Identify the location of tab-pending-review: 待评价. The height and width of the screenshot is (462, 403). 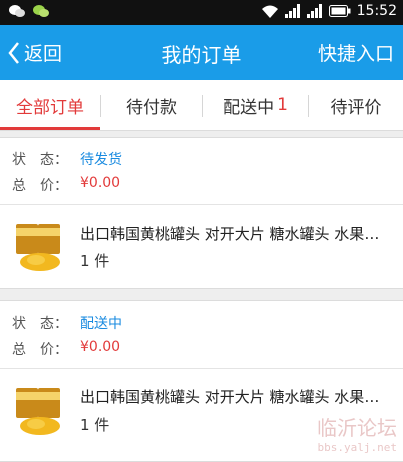
(356, 105).